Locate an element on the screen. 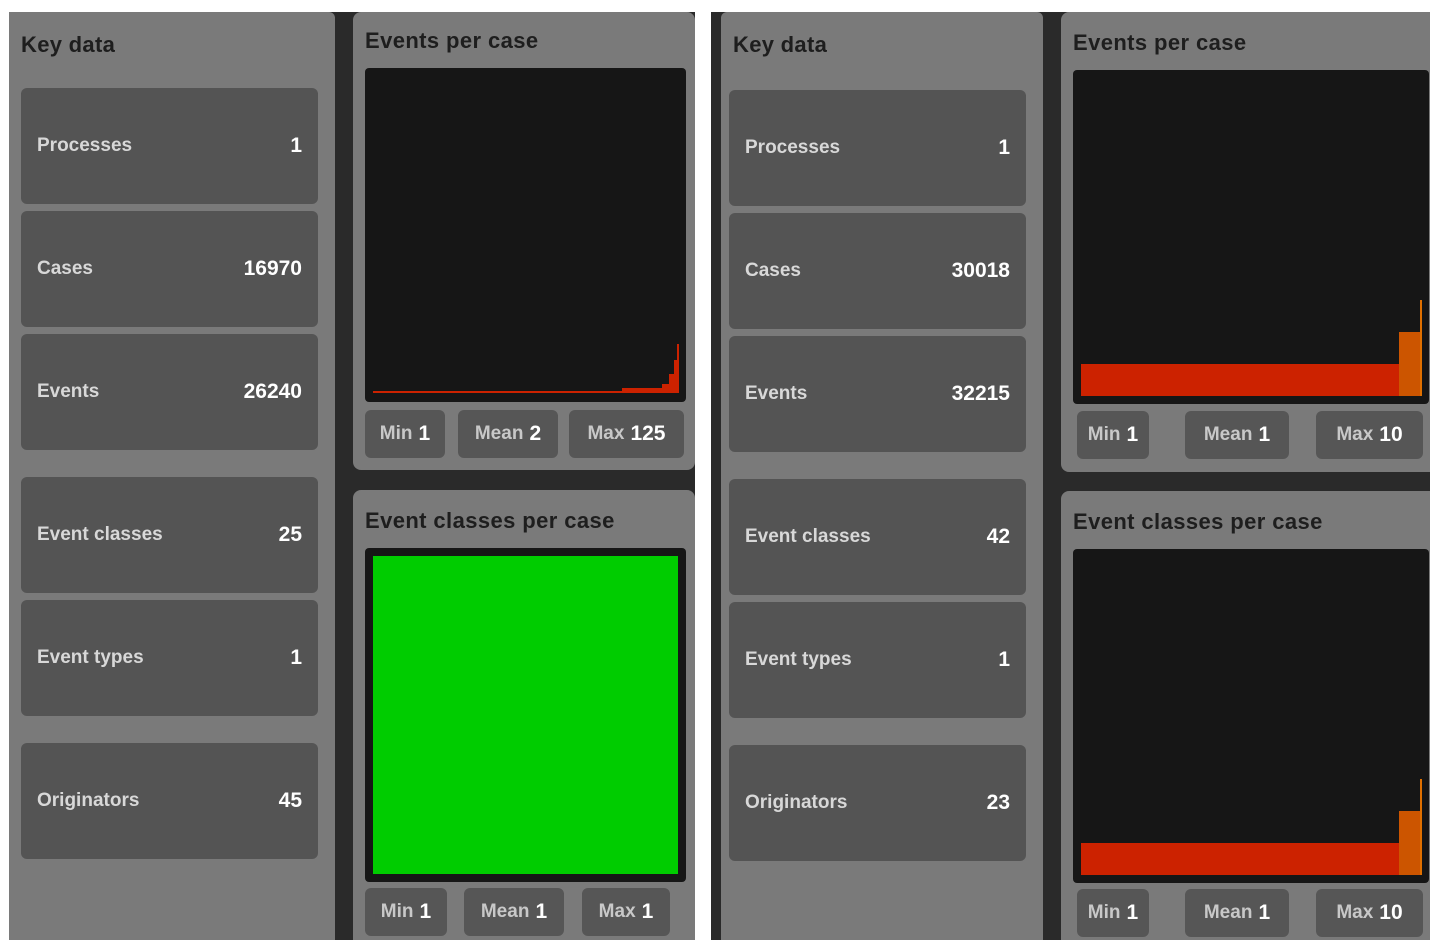  stat-value: 45 is located at coordinates (290, 800).